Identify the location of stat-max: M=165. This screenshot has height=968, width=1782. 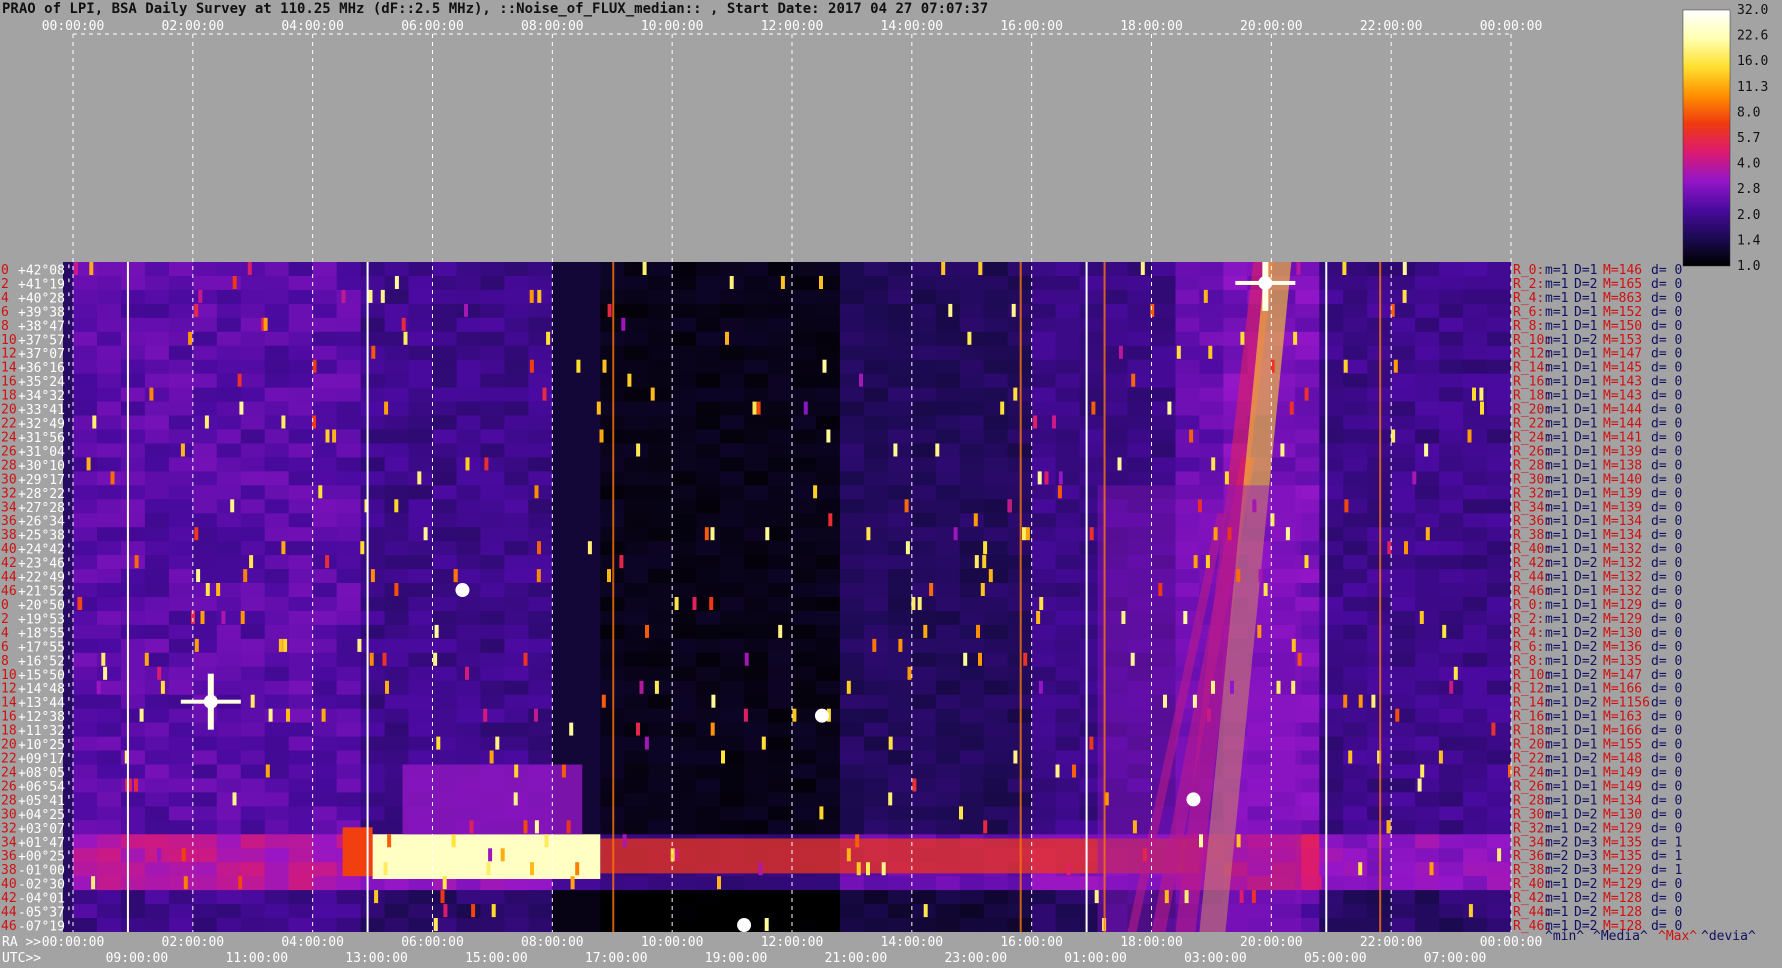
(1622, 284).